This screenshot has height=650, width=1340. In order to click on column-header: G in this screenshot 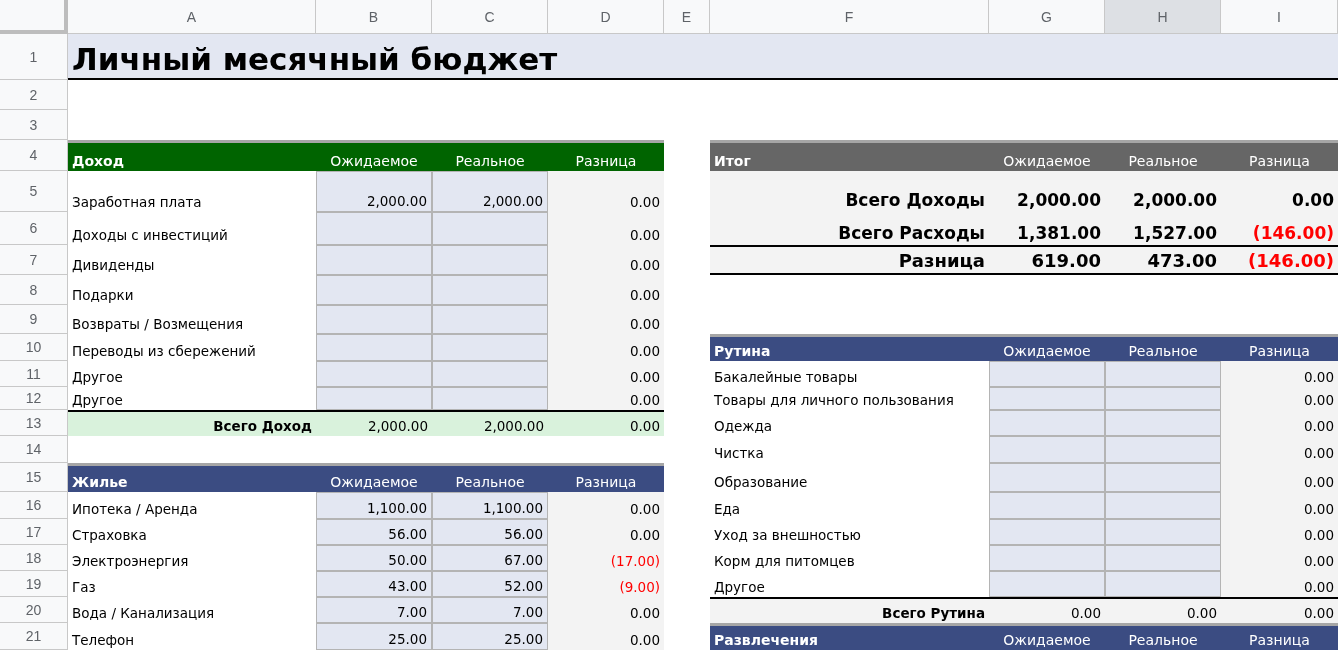, I will do `click(1047, 17)`.